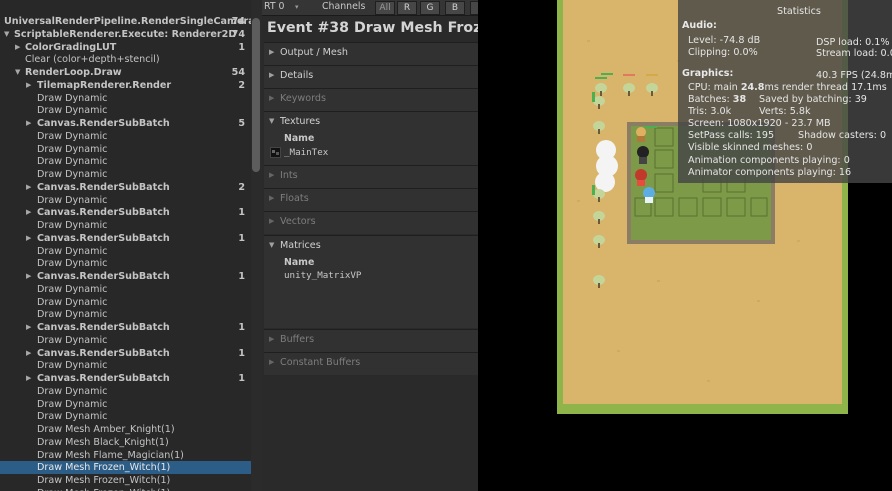 The width and height of the screenshot is (892, 491). Describe the element at coordinates (275, 152) in the screenshot. I see `texture-thumbnail-icon` at that location.